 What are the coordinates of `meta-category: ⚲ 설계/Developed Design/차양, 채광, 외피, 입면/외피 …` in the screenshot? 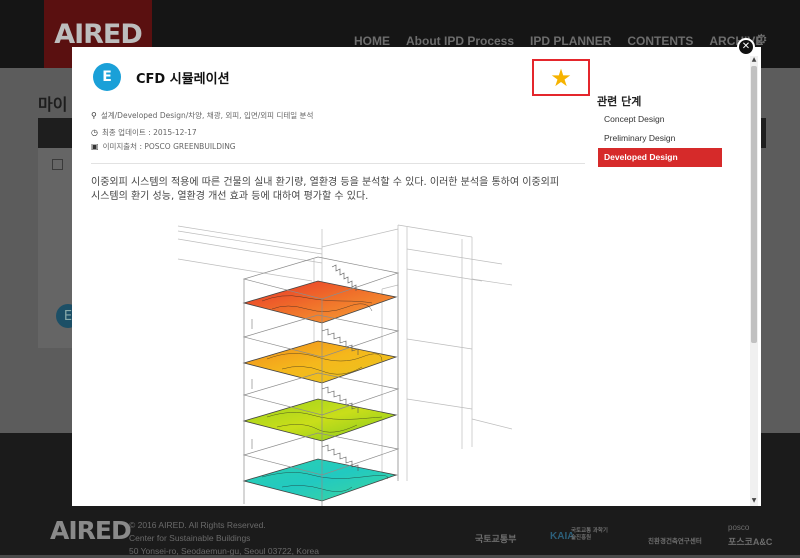 It's located at (202, 115).